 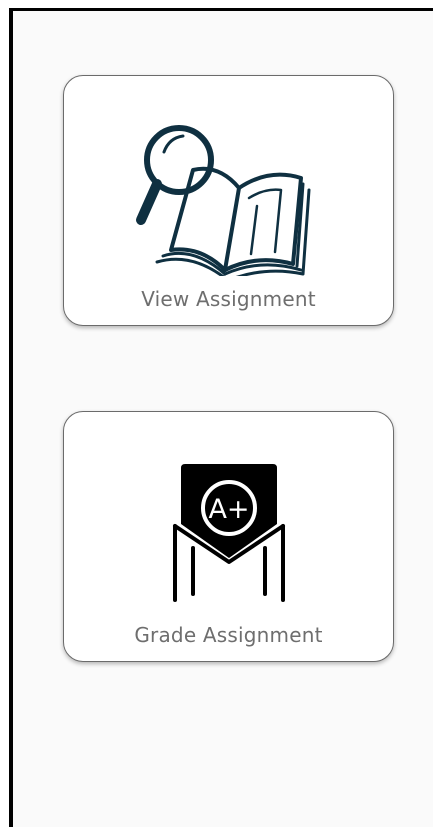 I want to click on grade-badge-text: A+, so click(x=228, y=509).